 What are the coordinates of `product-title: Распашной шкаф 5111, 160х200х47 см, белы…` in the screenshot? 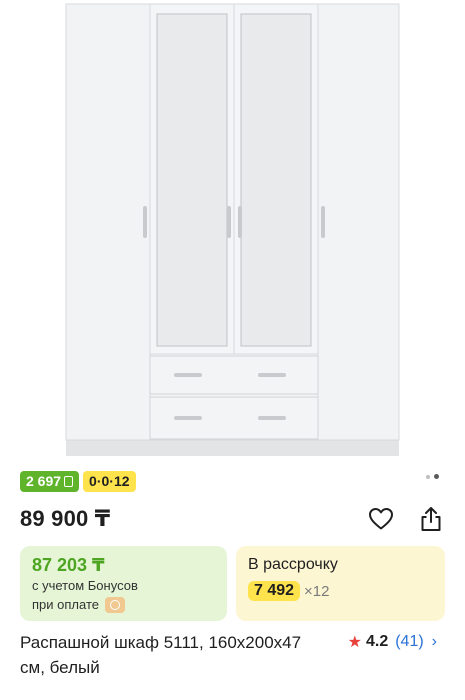 It's located at (161, 655).